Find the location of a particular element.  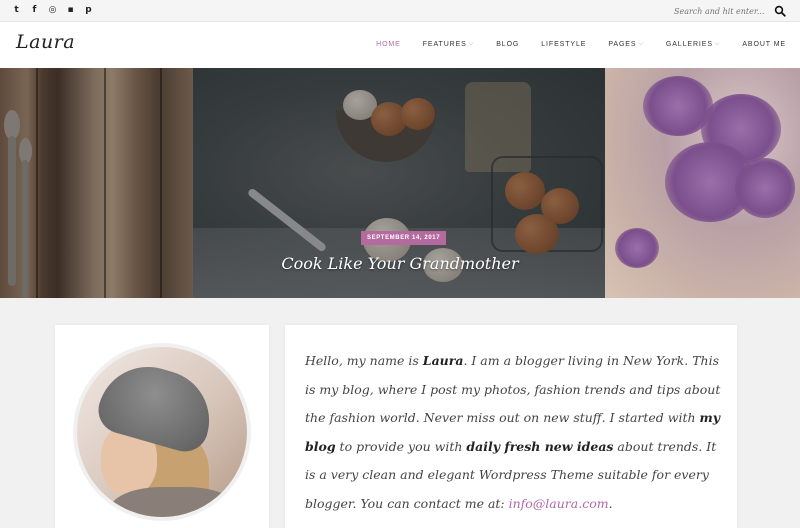

nav-item-label: Features is located at coordinates (444, 44).